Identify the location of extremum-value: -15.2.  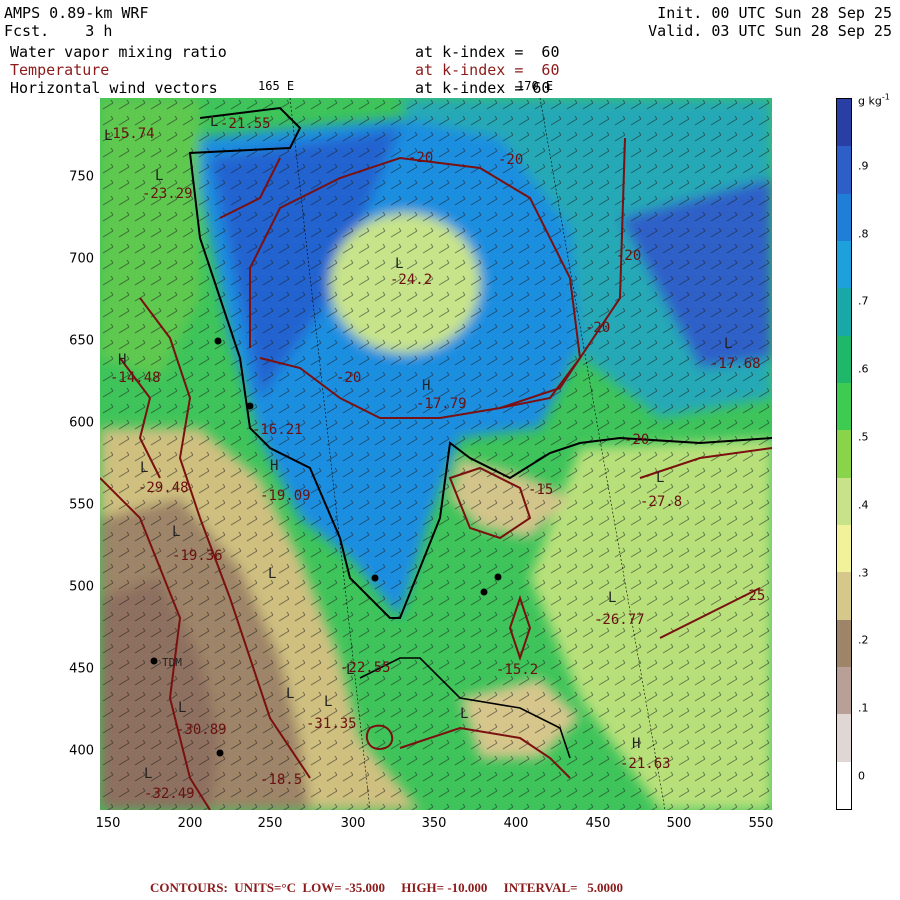
(517, 670).